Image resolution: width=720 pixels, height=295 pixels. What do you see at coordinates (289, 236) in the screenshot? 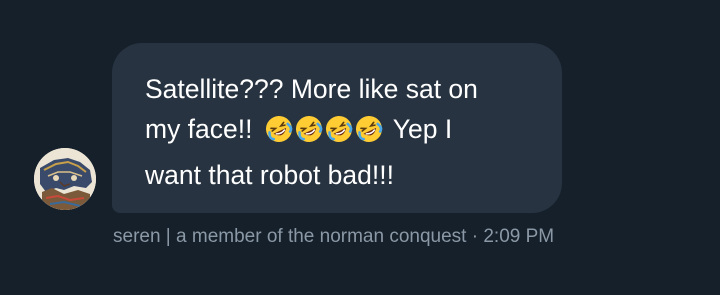
I see `sender-name: seren | a member of the norman conquest` at bounding box center [289, 236].